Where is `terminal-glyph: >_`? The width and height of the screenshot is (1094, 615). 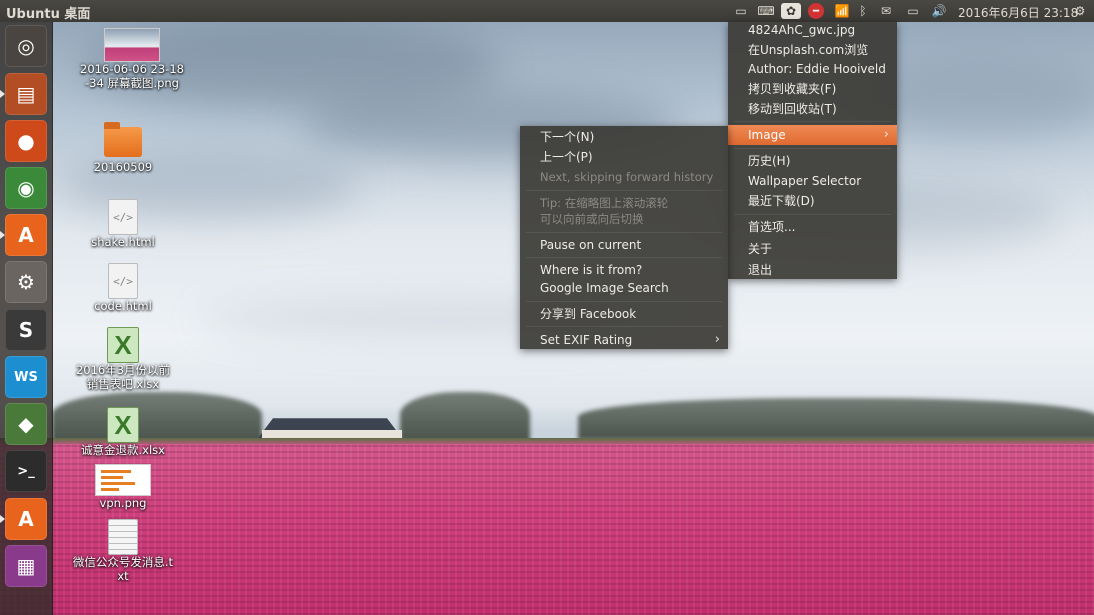 terminal-glyph: >_ is located at coordinates (26, 471).